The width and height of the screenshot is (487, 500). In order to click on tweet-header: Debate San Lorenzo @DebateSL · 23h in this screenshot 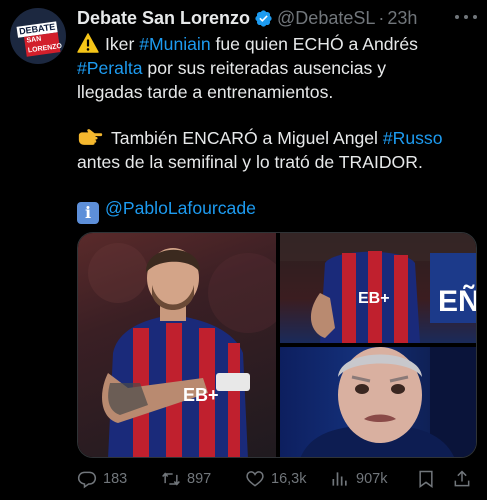, I will do `click(247, 18)`.